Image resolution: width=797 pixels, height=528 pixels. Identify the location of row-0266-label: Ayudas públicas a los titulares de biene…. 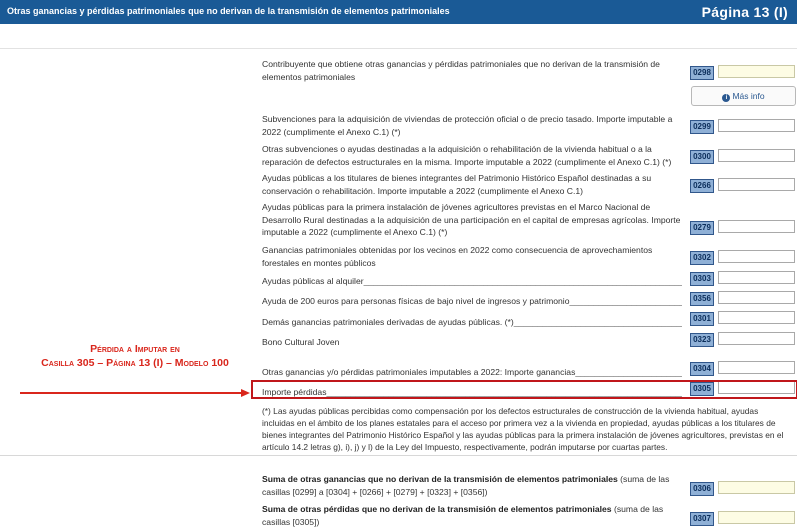
(457, 184).